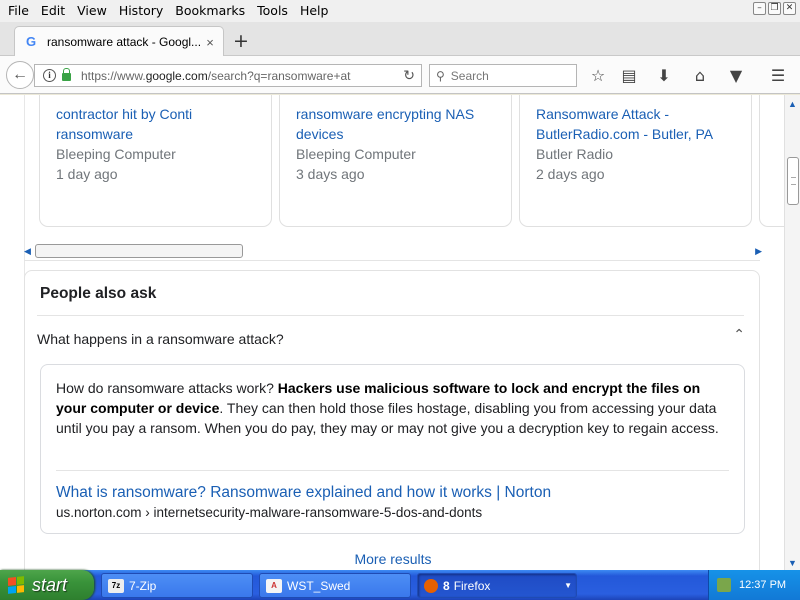 The height and width of the screenshot is (600, 800). What do you see at coordinates (139, 251) in the screenshot?
I see `horizontal-scroll-thumb` at bounding box center [139, 251].